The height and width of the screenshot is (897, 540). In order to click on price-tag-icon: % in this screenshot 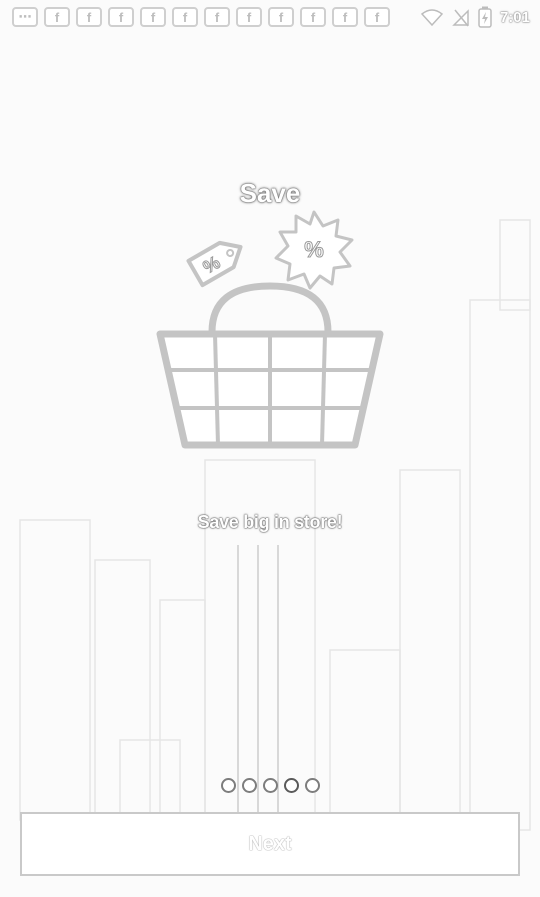, I will do `click(214, 264)`.